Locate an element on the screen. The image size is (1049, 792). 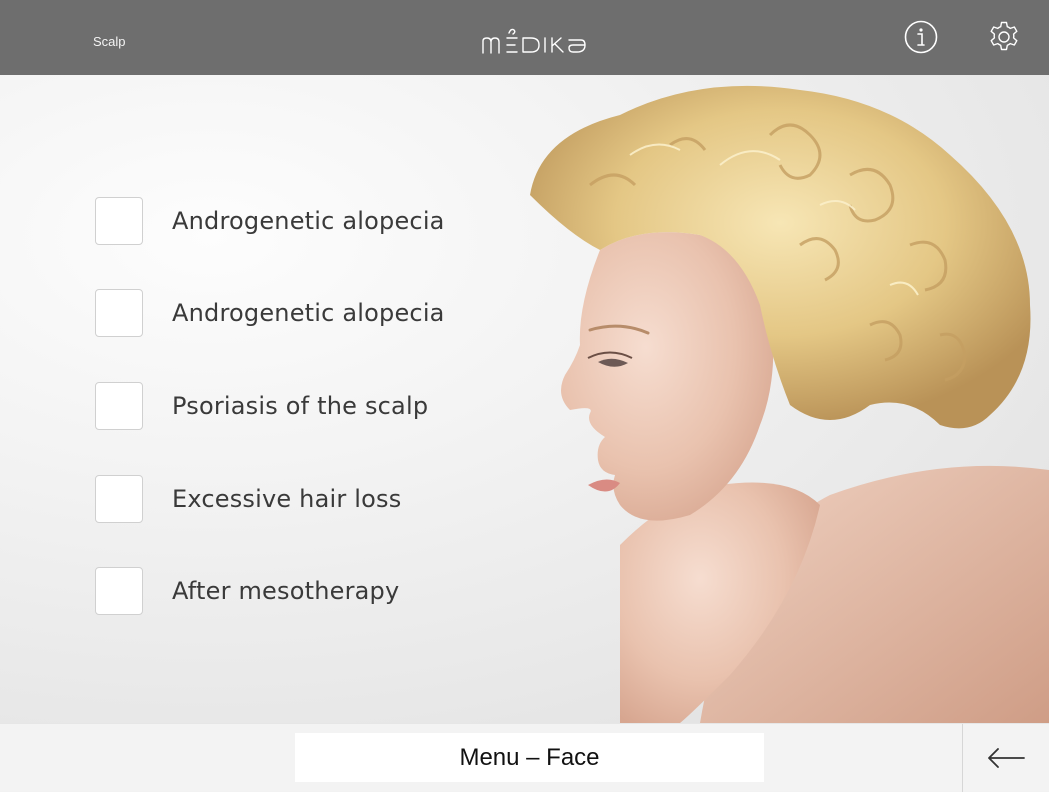
top-bar: Scalp is located at coordinates (524, 37).